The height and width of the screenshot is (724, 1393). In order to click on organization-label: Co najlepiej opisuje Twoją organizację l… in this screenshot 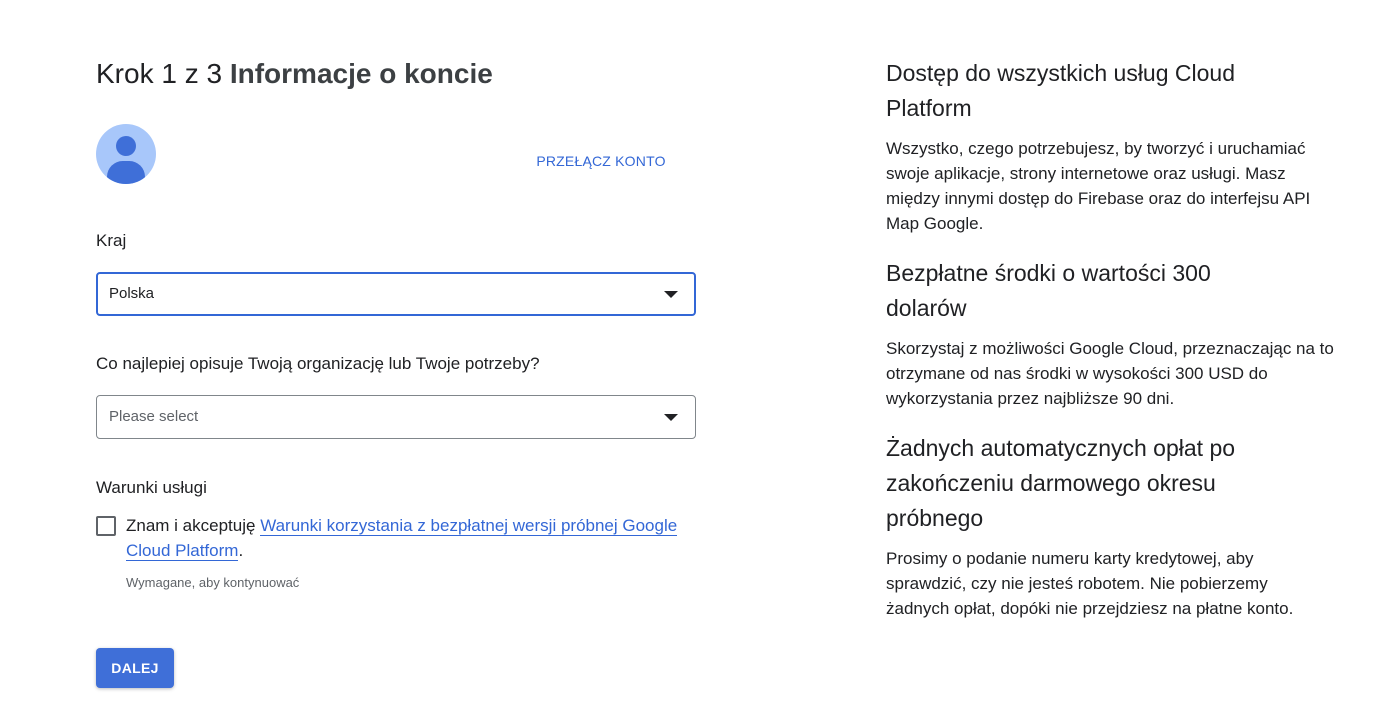, I will do `click(318, 363)`.